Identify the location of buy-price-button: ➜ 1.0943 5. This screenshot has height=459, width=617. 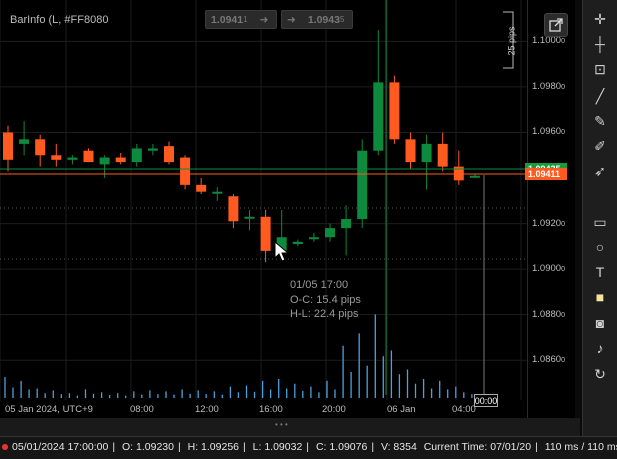
(317, 19).